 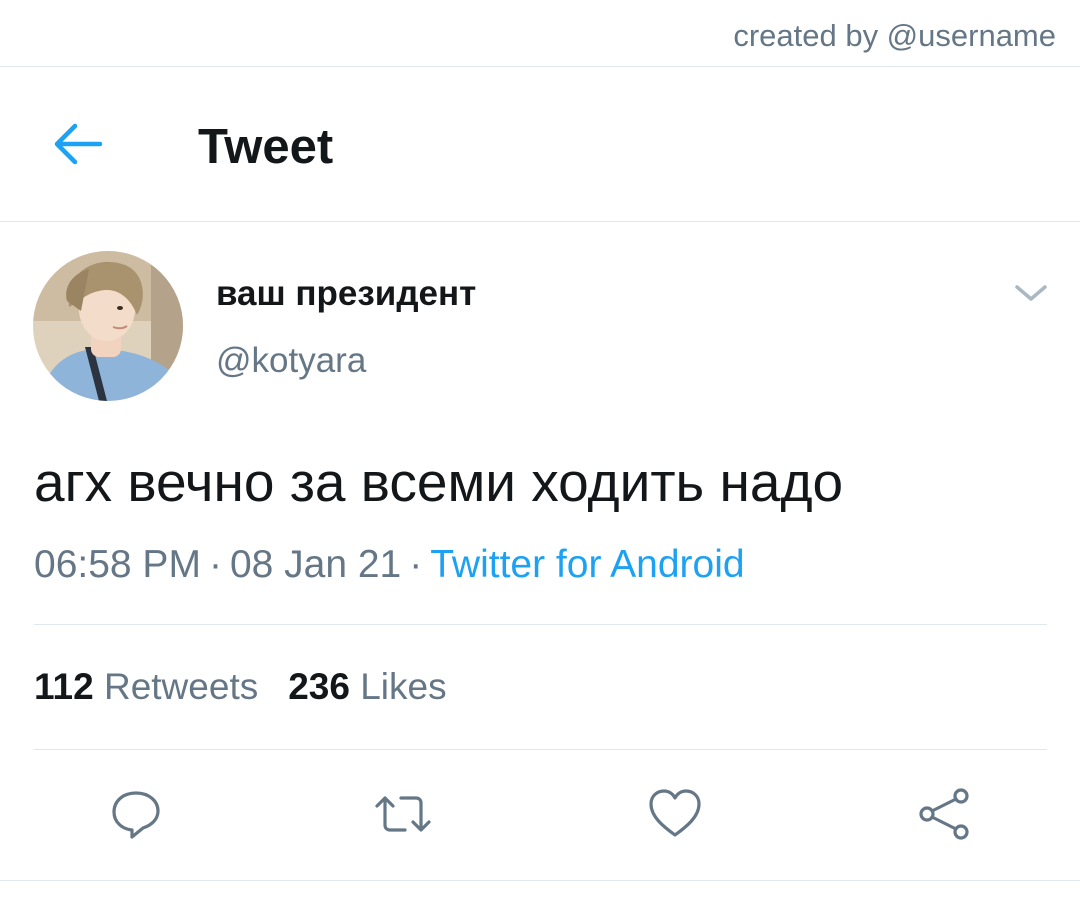 What do you see at coordinates (540, 749) in the screenshot?
I see `stats-divider` at bounding box center [540, 749].